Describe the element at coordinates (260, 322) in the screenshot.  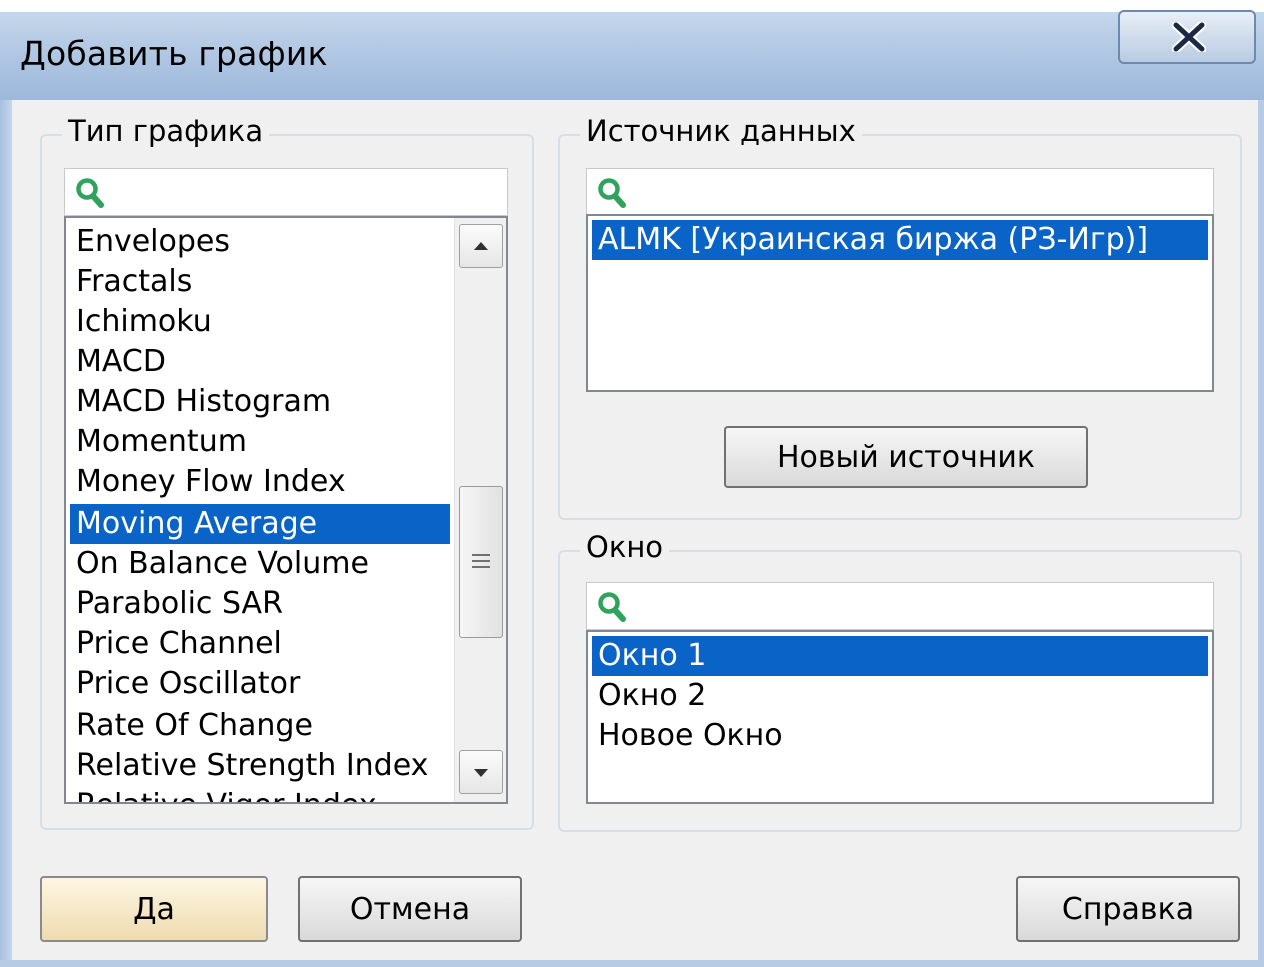
I see `list-item: Ichimoku` at that location.